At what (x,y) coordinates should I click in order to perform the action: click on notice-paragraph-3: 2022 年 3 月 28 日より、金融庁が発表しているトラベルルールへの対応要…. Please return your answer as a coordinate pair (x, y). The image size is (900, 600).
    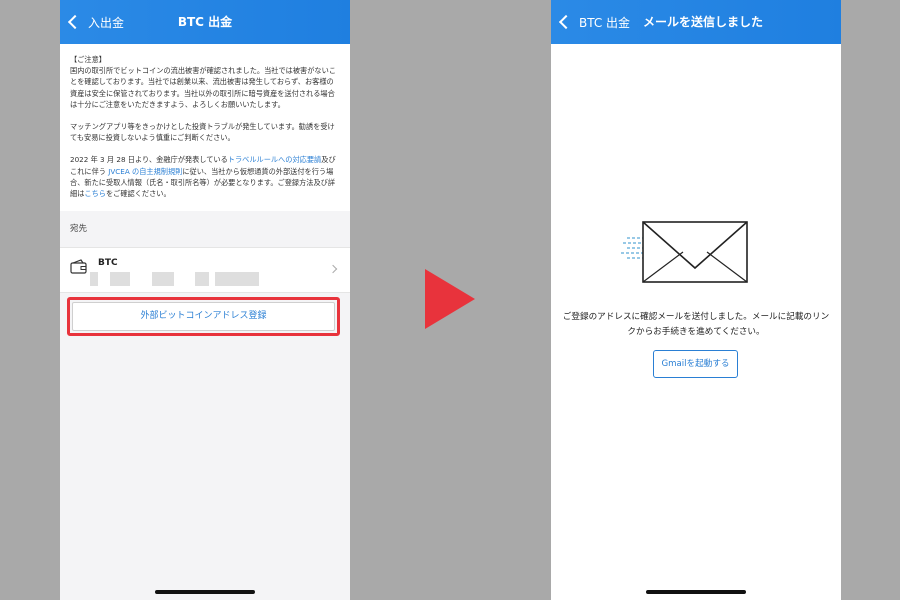
    Looking at the image, I should click on (205, 176).